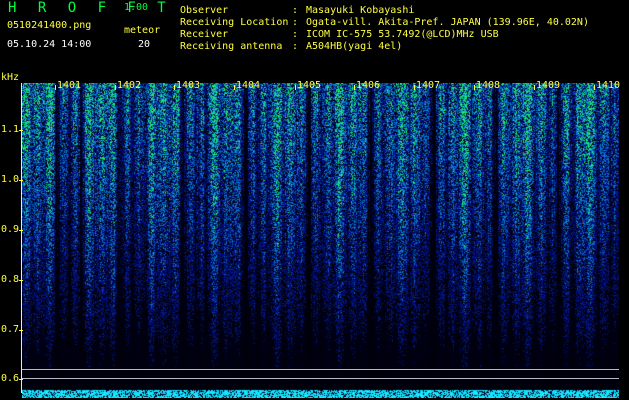 The image size is (629, 400). I want to click on x-tick-label: 1408, so click(488, 85).